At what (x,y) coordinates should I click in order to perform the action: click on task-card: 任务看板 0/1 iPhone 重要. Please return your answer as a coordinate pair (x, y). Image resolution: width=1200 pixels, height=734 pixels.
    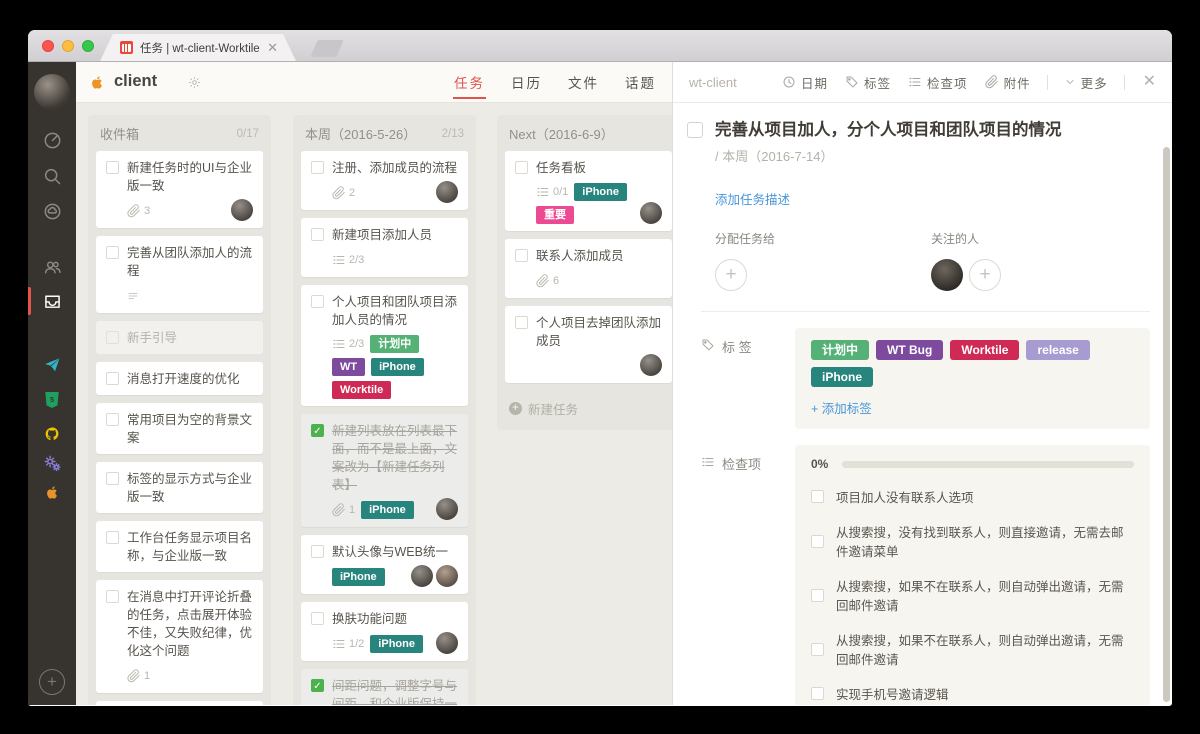
    Looking at the image, I should click on (588, 191).